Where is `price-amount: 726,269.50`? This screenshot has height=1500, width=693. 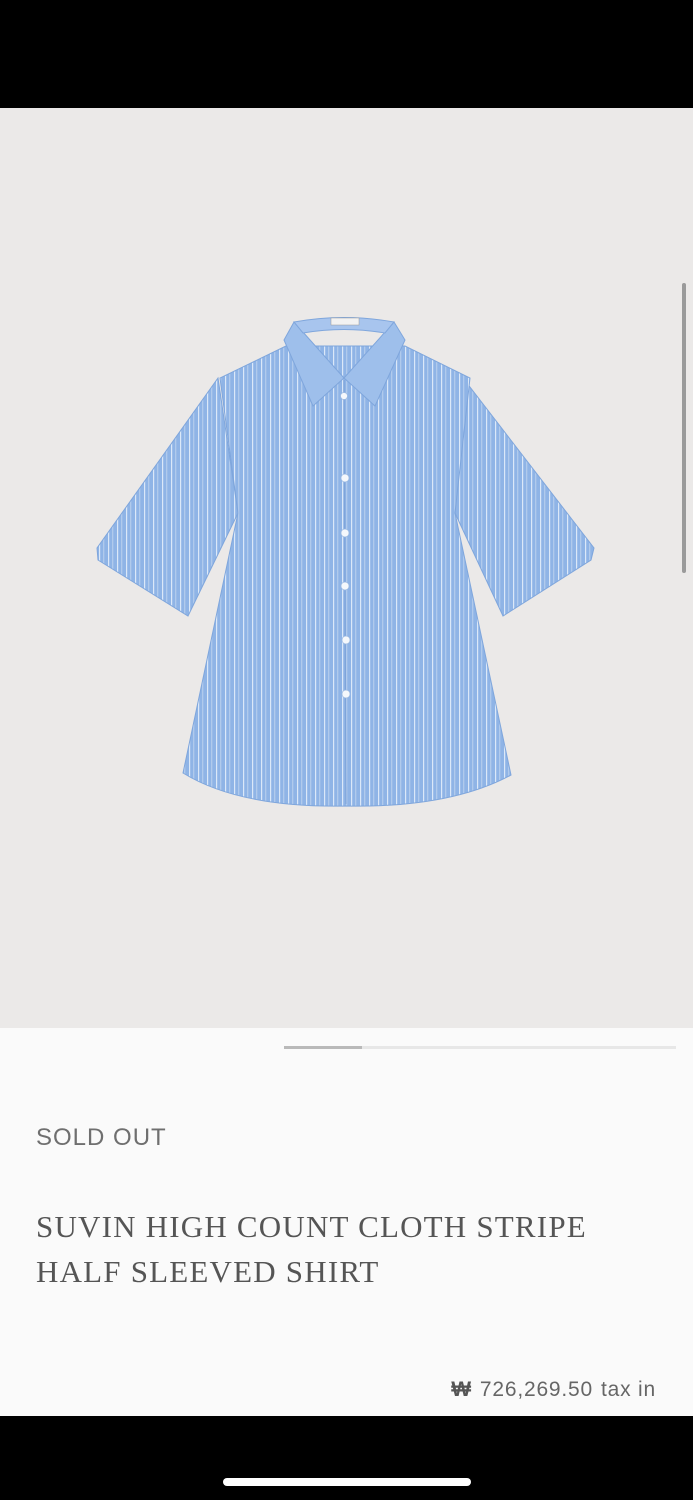 price-amount: 726,269.50 is located at coordinates (536, 1389).